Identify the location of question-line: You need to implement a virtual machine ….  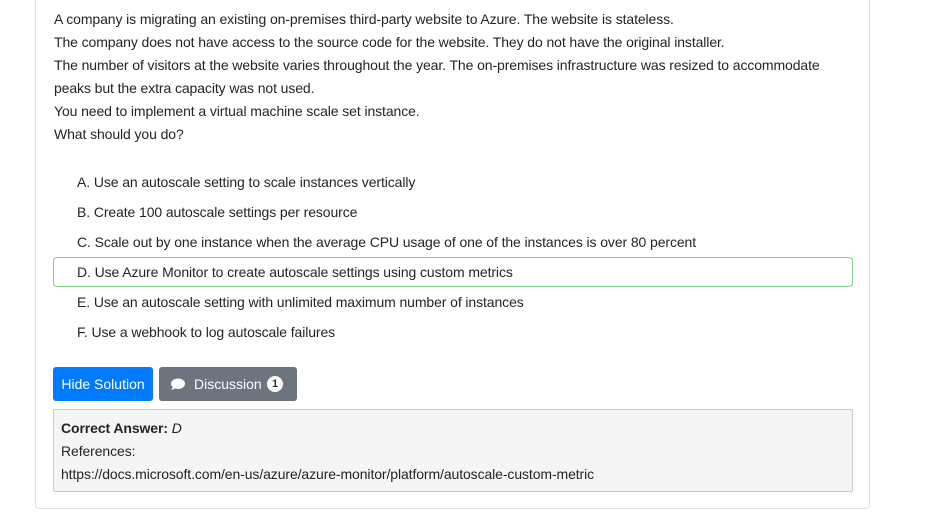
(237, 111).